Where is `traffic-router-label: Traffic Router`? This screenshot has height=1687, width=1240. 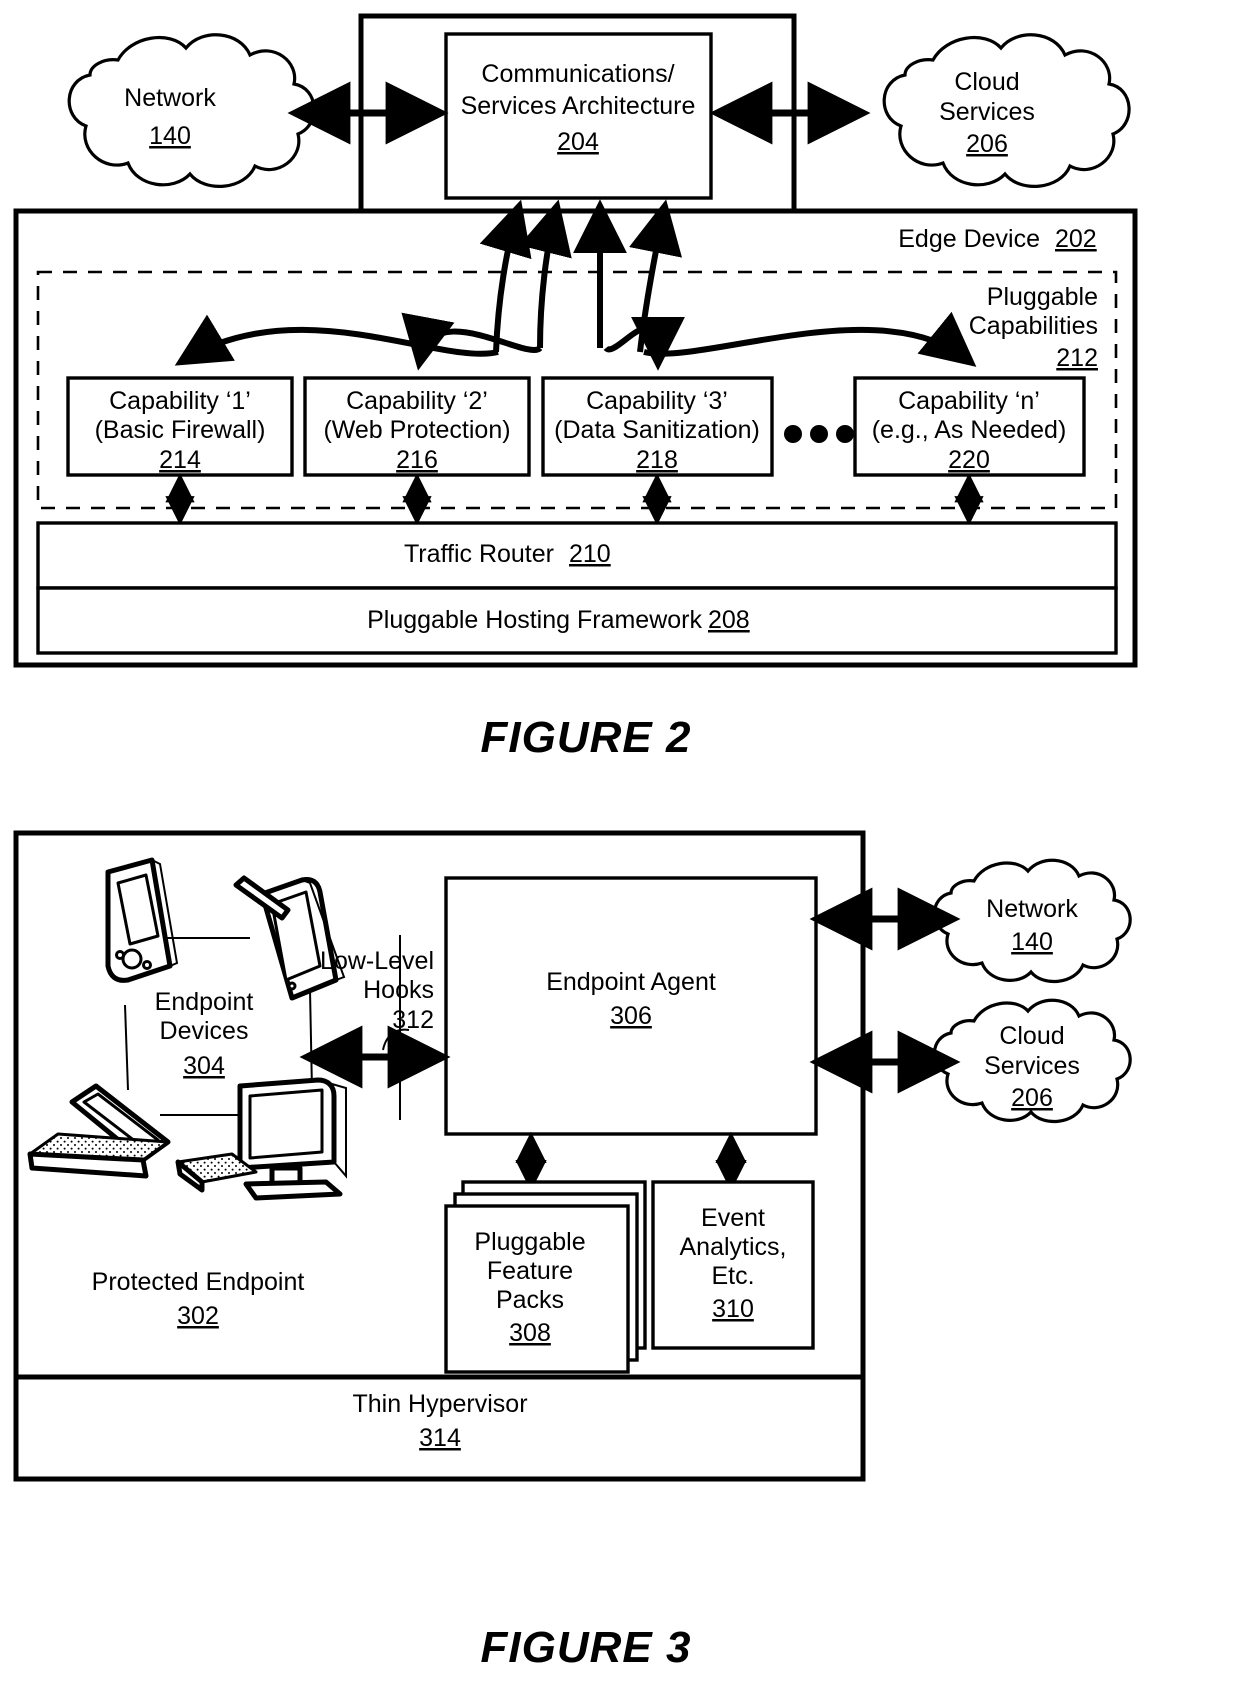
traffic-router-label: Traffic Router is located at coordinates (479, 554).